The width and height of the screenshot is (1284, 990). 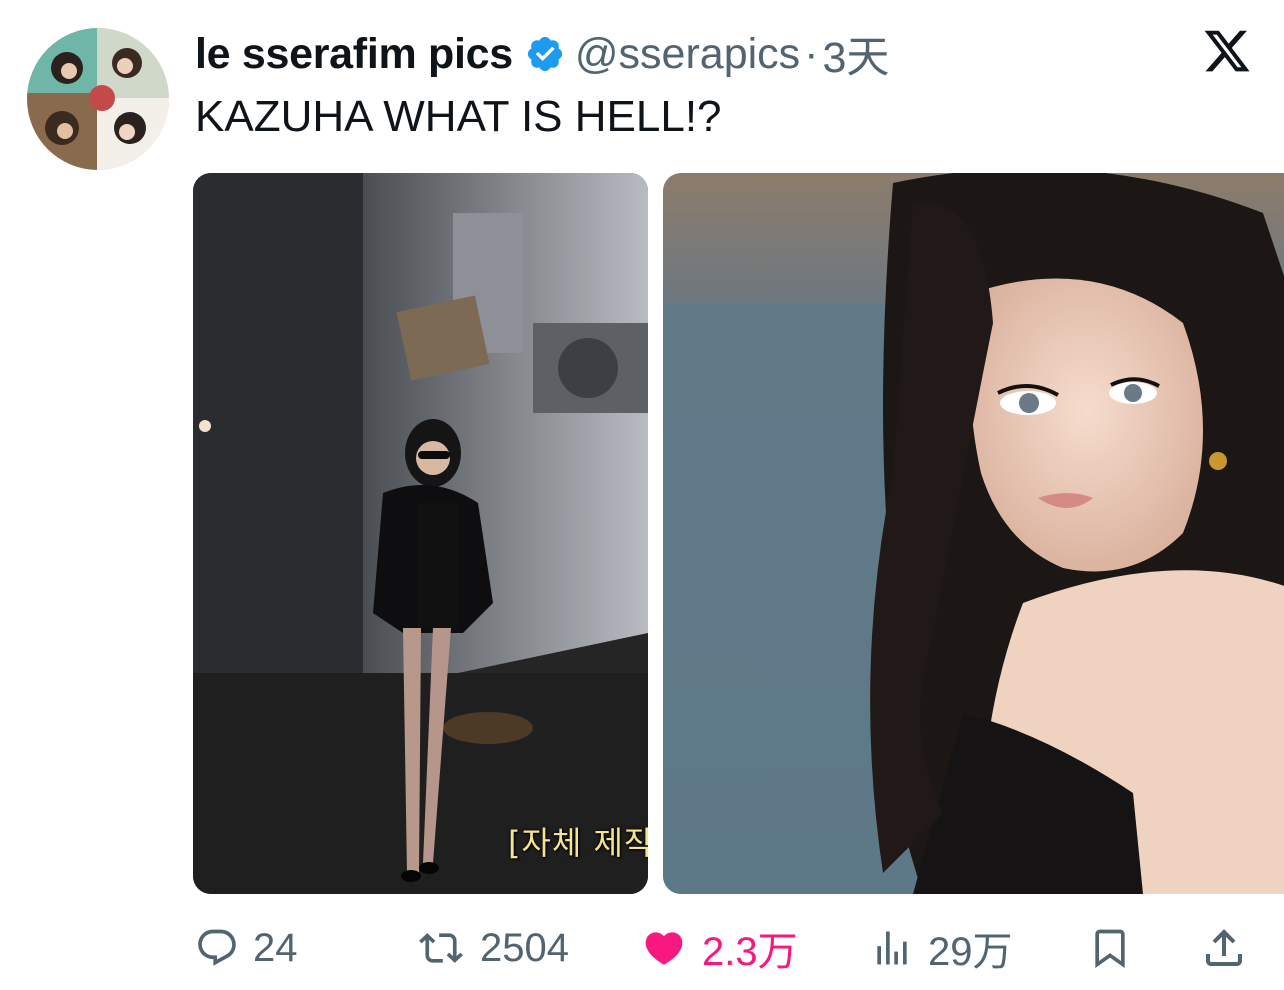 What do you see at coordinates (578, 843) in the screenshot?
I see `video-subtitle: [자체 제작` at bounding box center [578, 843].